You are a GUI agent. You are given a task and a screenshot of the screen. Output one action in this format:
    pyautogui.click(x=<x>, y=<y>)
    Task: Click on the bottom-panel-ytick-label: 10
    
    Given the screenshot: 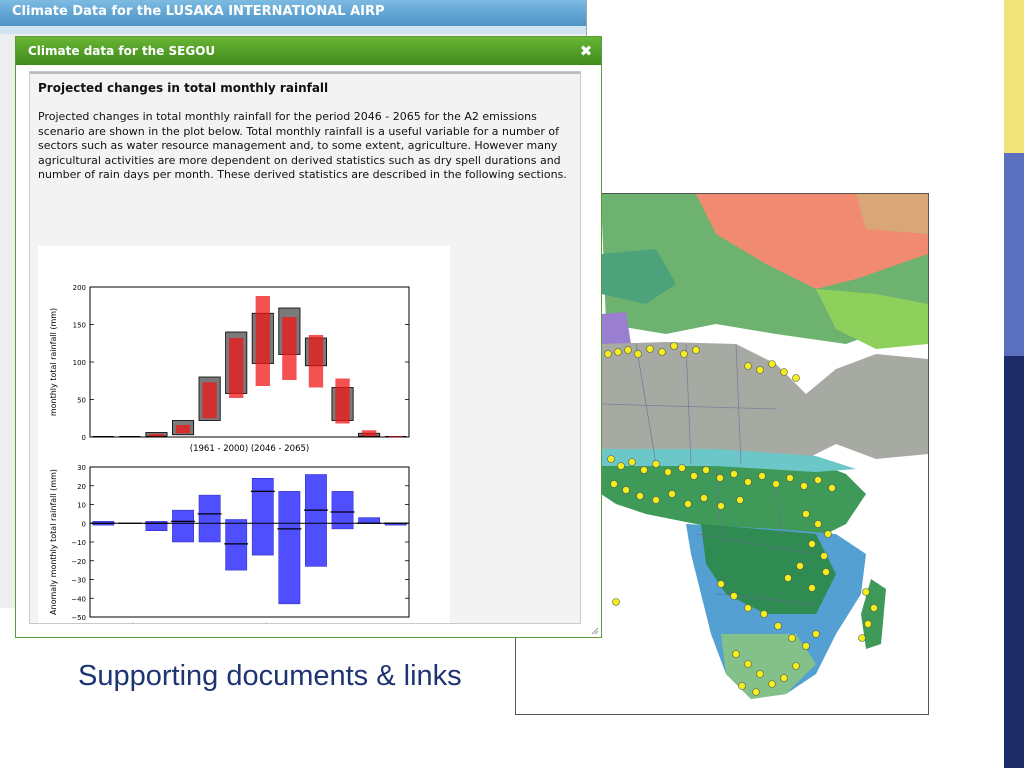 What is the action you would take?
    pyautogui.click(x=81, y=506)
    